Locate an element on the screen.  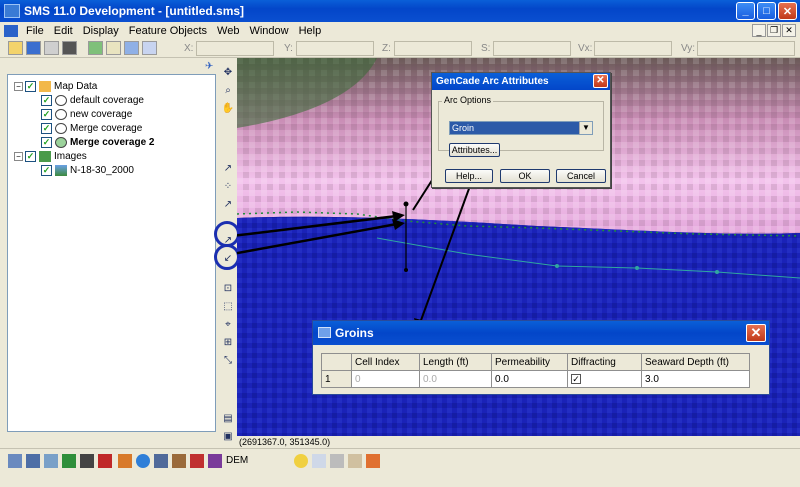
pan-tool-icon: ✋ is located at coordinates (228, 109).